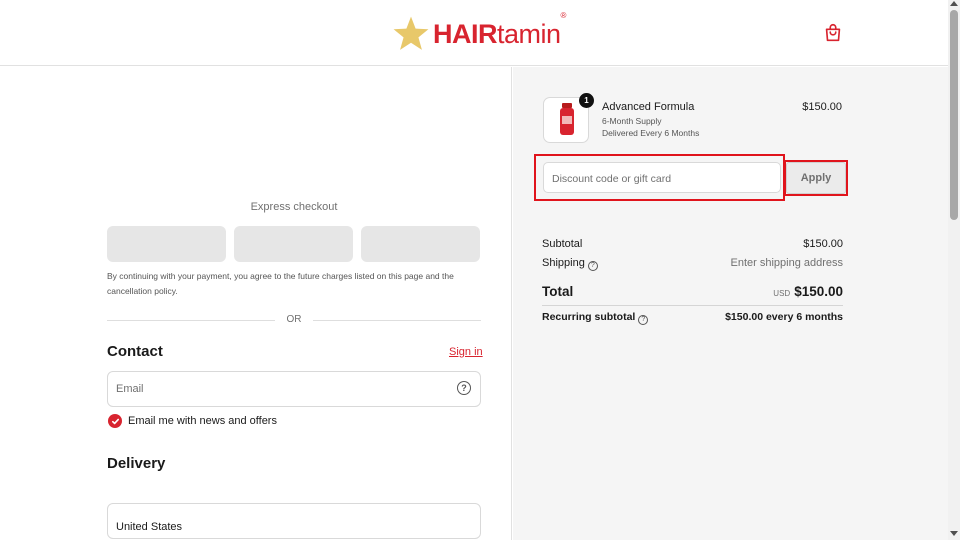 The width and height of the screenshot is (960, 540). Describe the element at coordinates (294, 320) in the screenshot. I see `or-divider: OR` at that location.